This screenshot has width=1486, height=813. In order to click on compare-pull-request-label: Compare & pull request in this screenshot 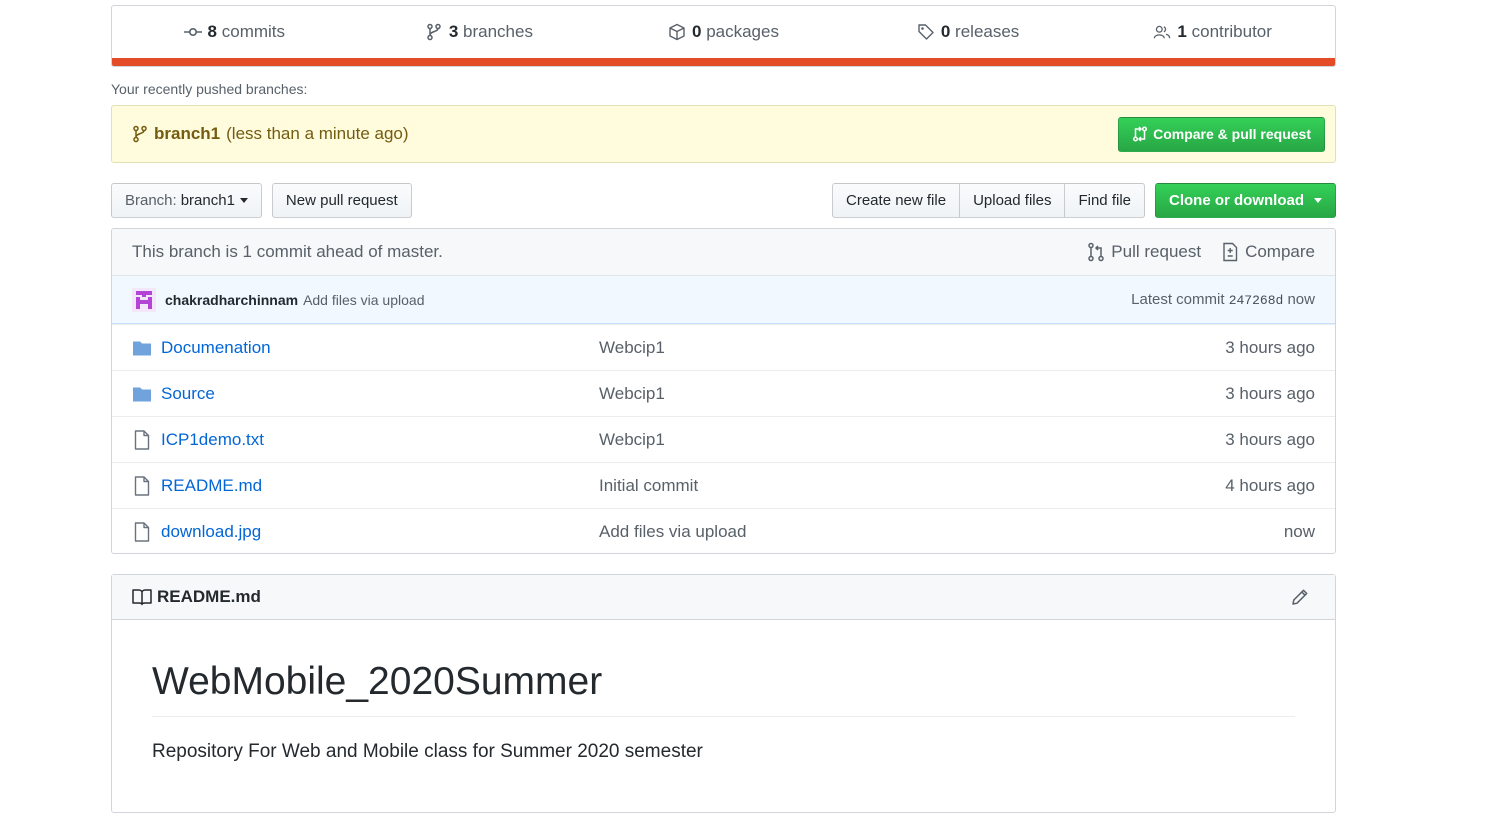, I will do `click(1232, 134)`.